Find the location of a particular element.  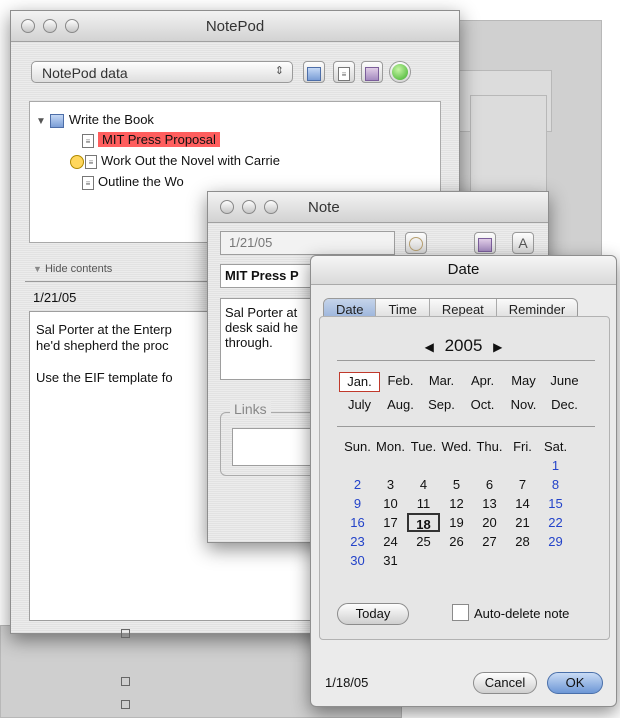

day-cell: 14 is located at coordinates (522, 503).